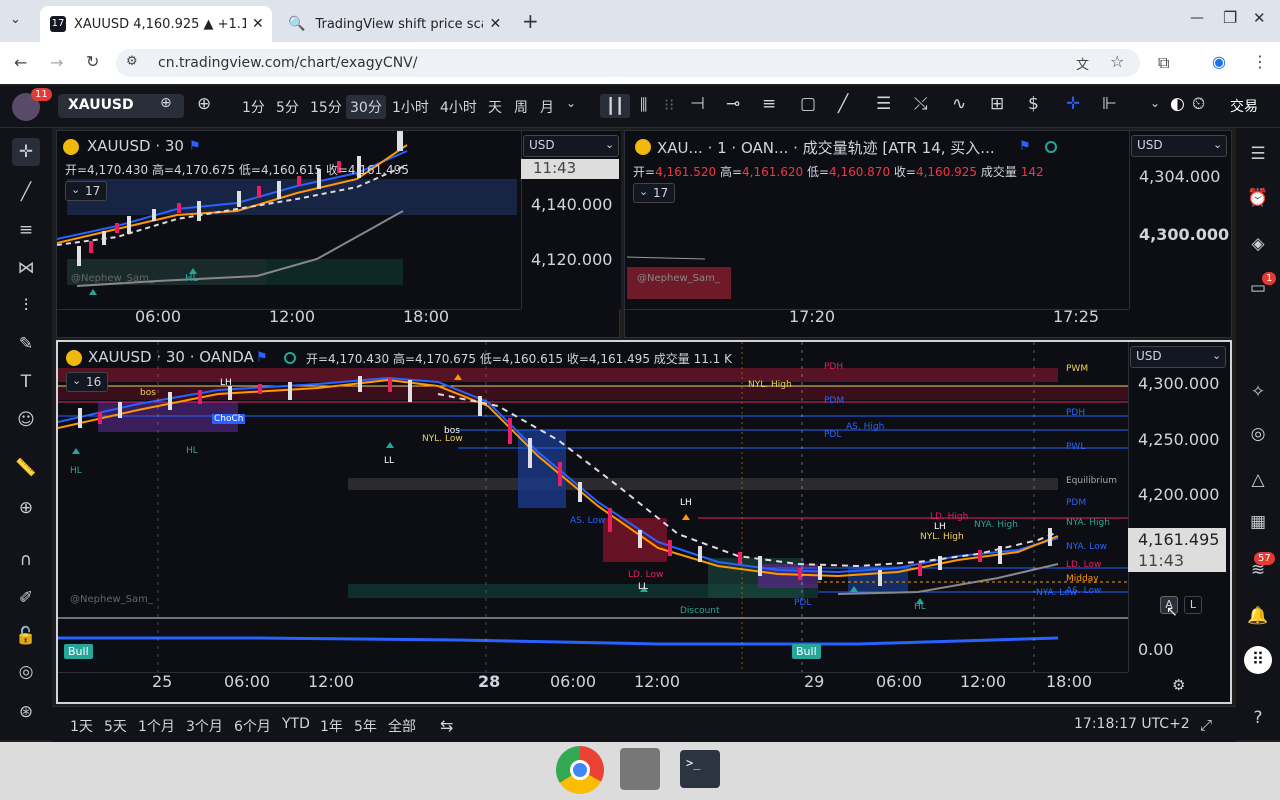  What do you see at coordinates (92, 61) in the screenshot?
I see `reload-icon: ↻` at bounding box center [92, 61].